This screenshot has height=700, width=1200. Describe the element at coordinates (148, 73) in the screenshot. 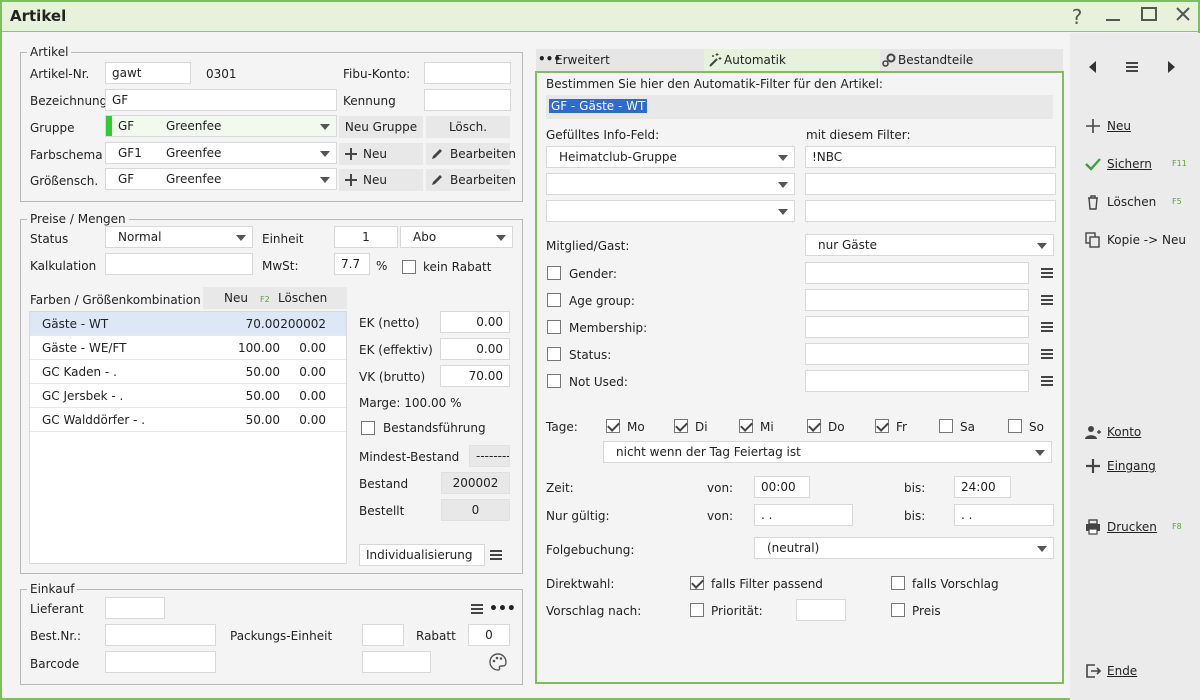

I see `artikel-nr-input: gawt` at that location.